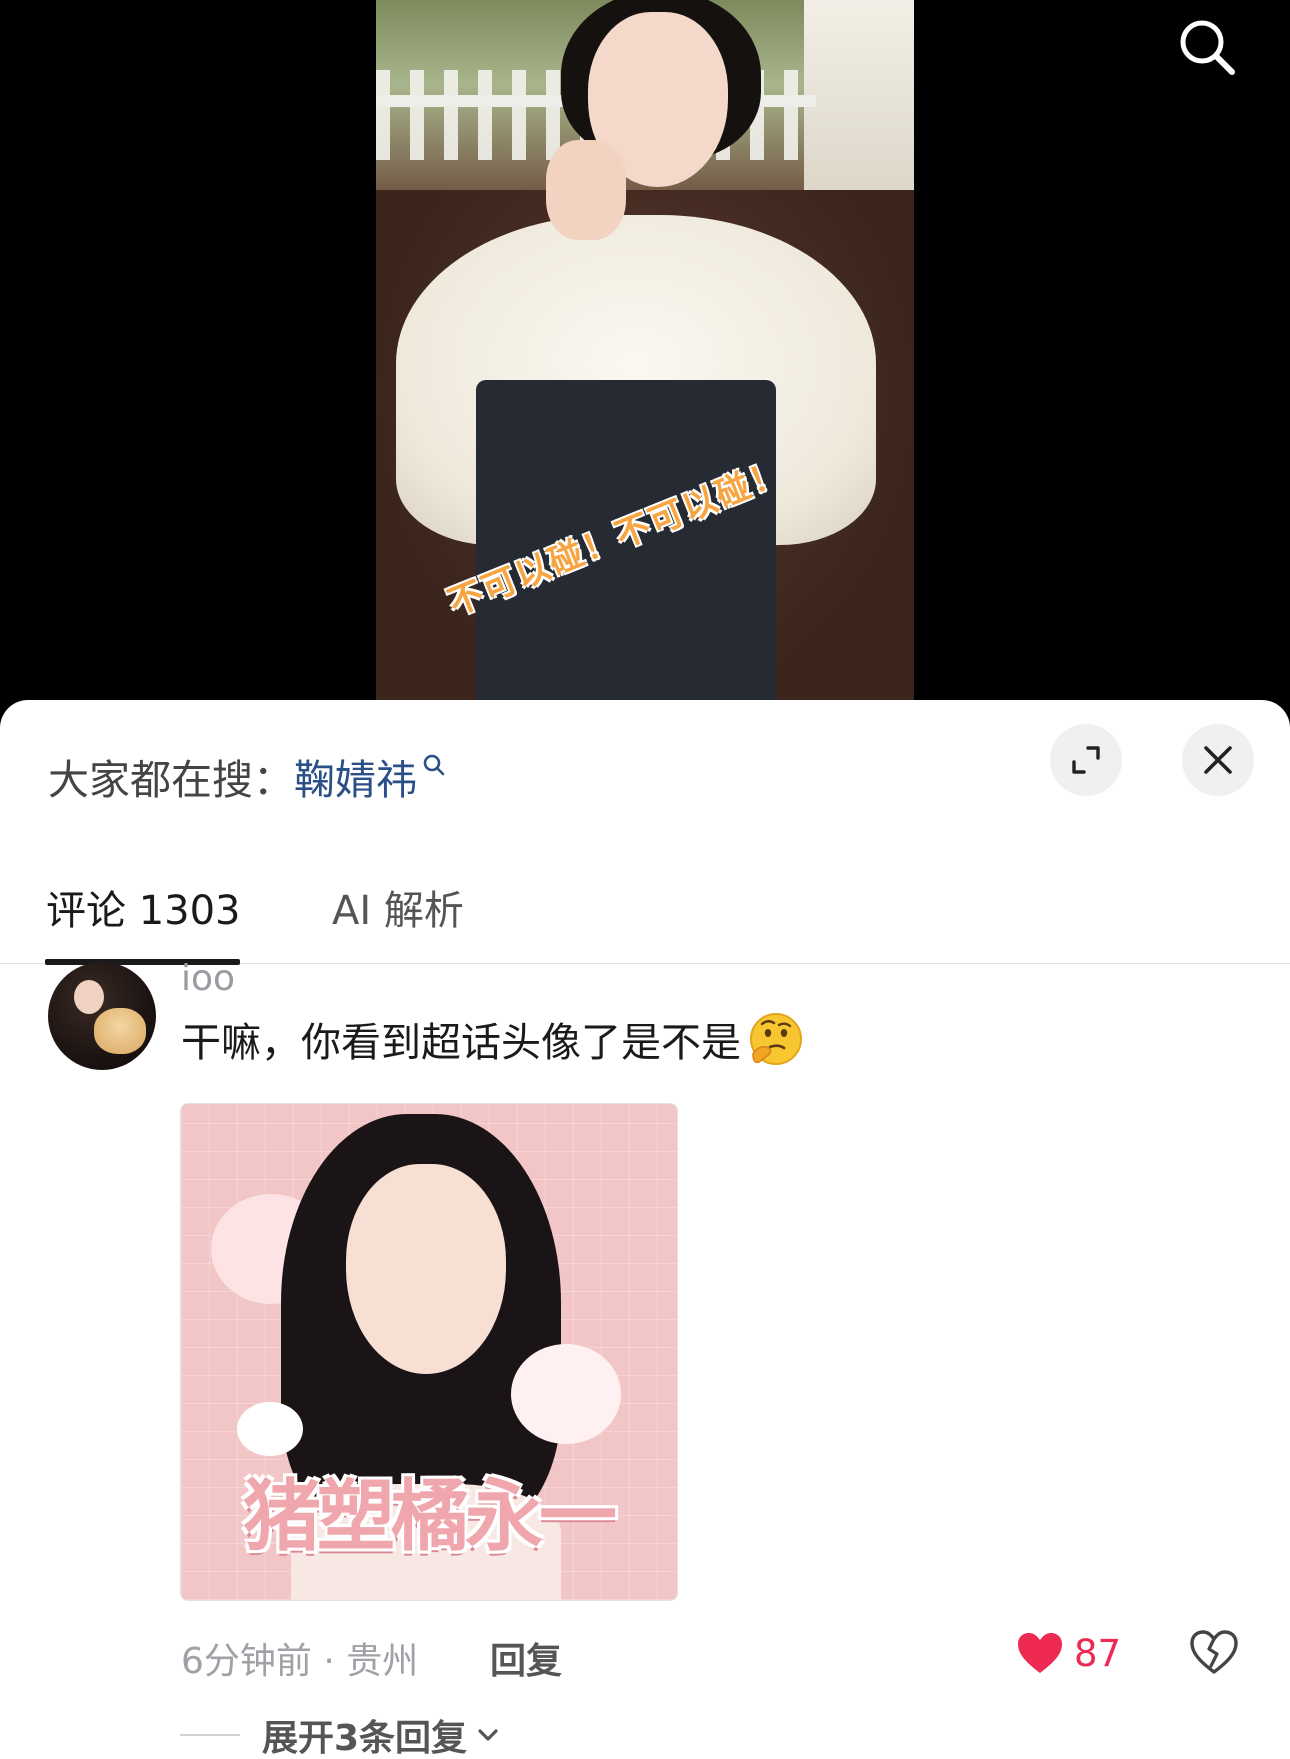 Image resolution: width=1290 pixels, height=1759 pixels. I want to click on avatar, so click(102, 1016).